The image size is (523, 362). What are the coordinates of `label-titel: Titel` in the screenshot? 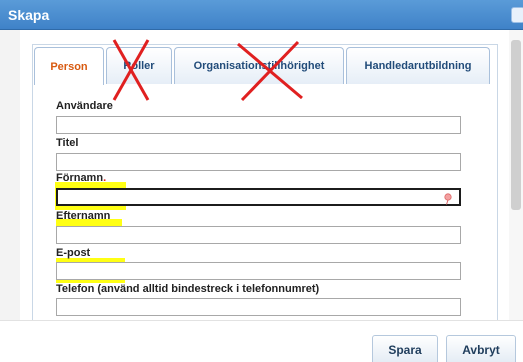 It's located at (67, 143).